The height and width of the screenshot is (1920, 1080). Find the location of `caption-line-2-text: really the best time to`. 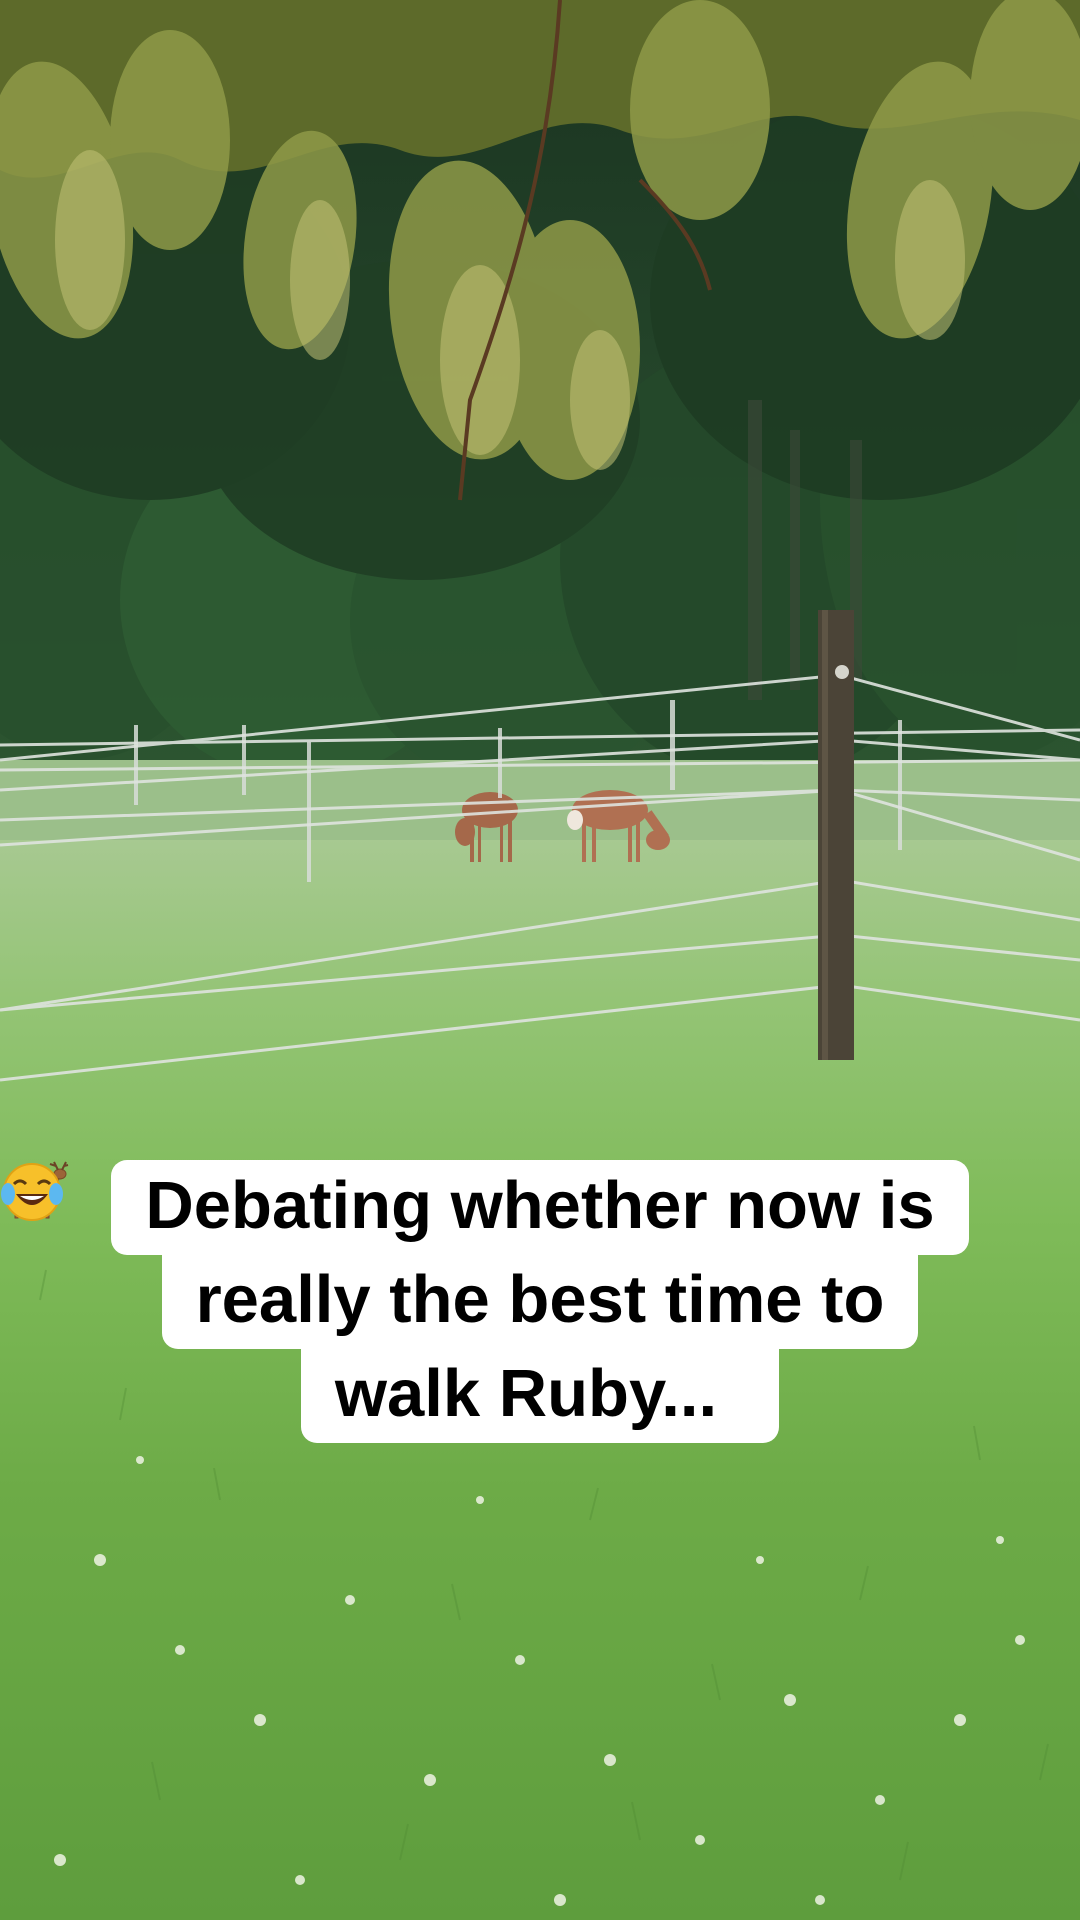

caption-line-2-text: really the best time to is located at coordinates (540, 1299).